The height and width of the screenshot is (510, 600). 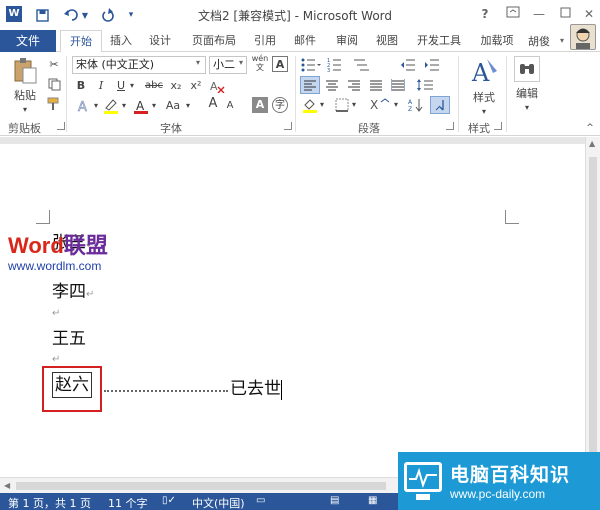 I want to click on text-effects-icon: A, so click(x=83, y=106).